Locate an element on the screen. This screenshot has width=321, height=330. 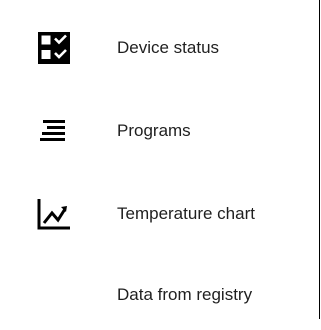
menu-item-label: Programs is located at coordinates (154, 130).